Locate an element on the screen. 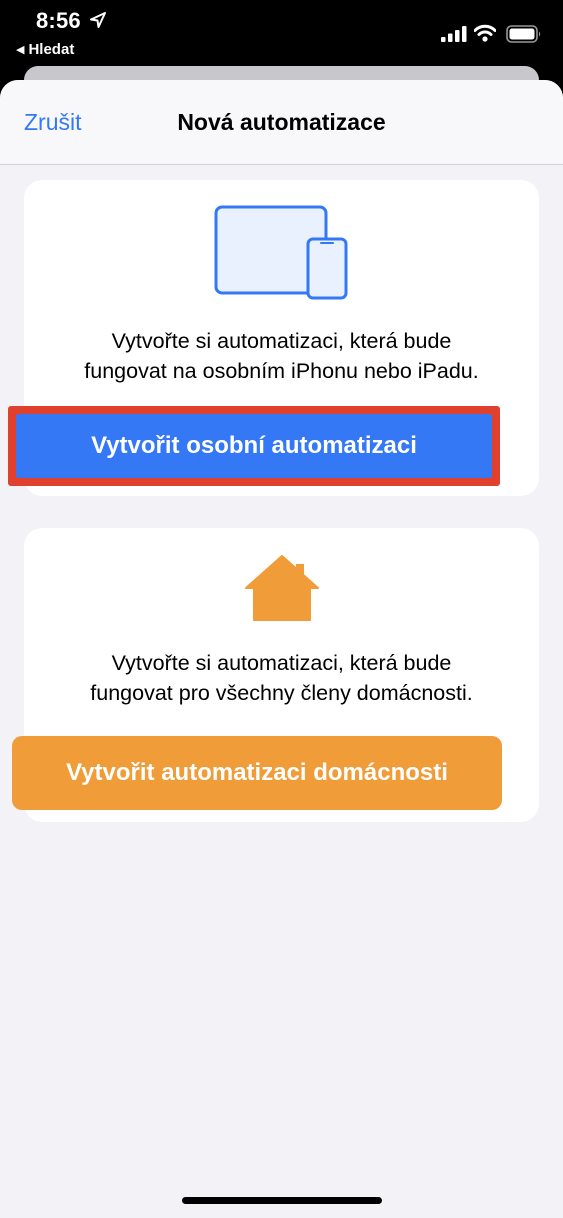  navigation-bar: Zrušit Nová automatizace is located at coordinates (281, 122).